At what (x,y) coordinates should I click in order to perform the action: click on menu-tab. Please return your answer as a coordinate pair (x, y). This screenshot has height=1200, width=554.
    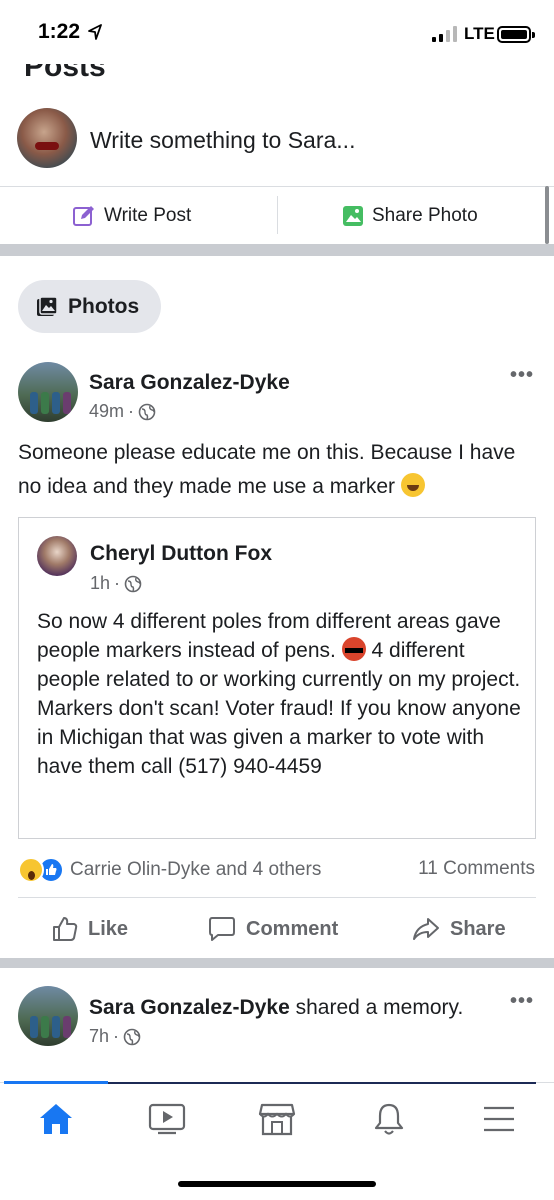
    Looking at the image, I should click on (499, 1119).